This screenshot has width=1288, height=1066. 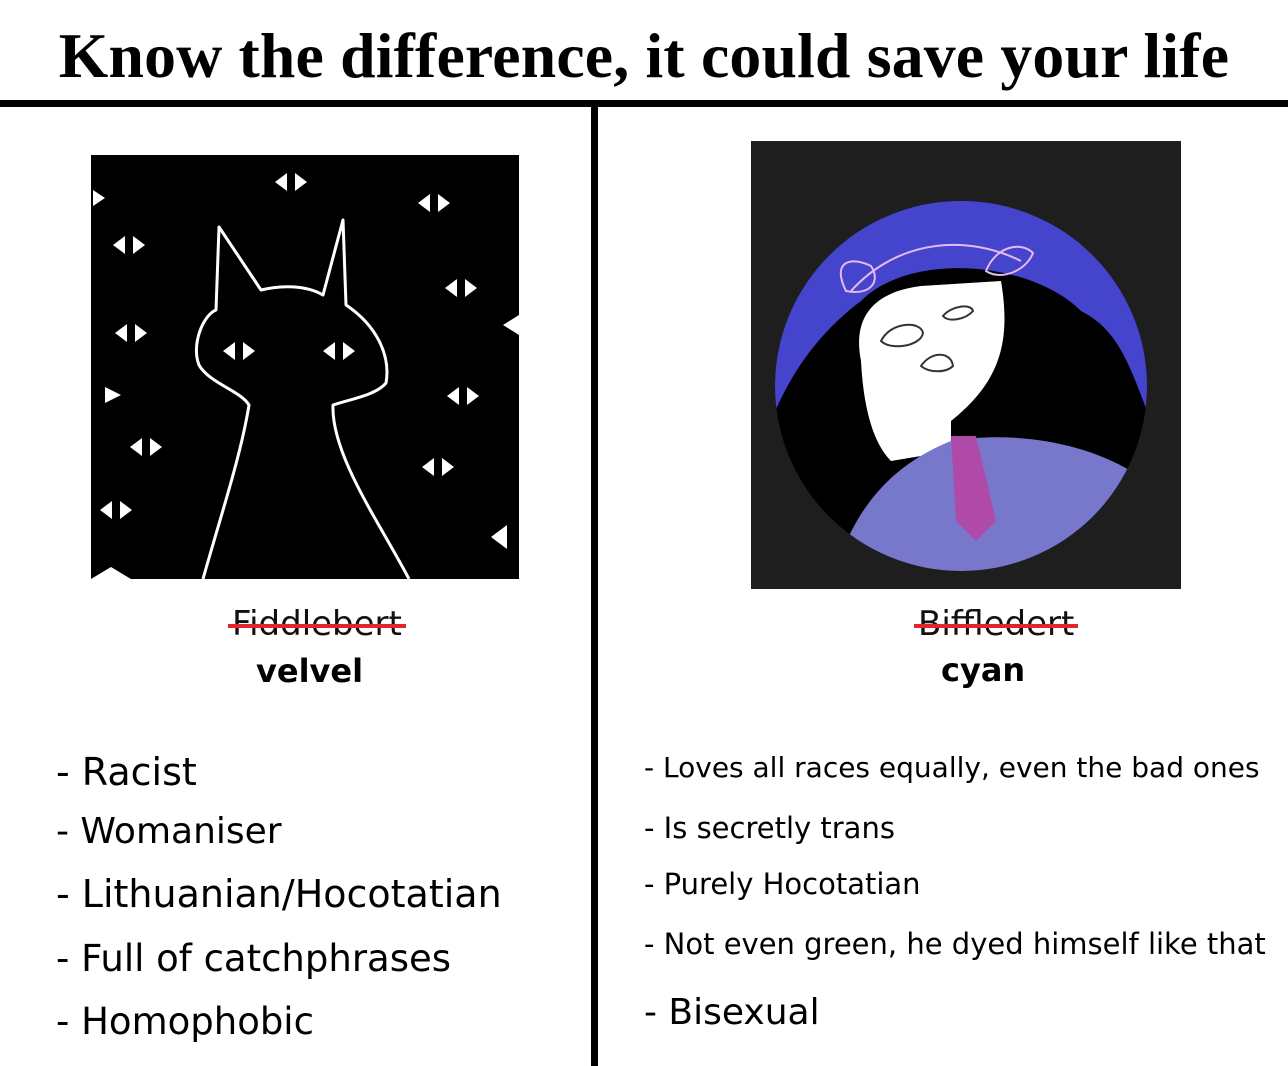 What do you see at coordinates (769, 828) in the screenshot?
I see `right-trait-2: - Is secretly trans` at bounding box center [769, 828].